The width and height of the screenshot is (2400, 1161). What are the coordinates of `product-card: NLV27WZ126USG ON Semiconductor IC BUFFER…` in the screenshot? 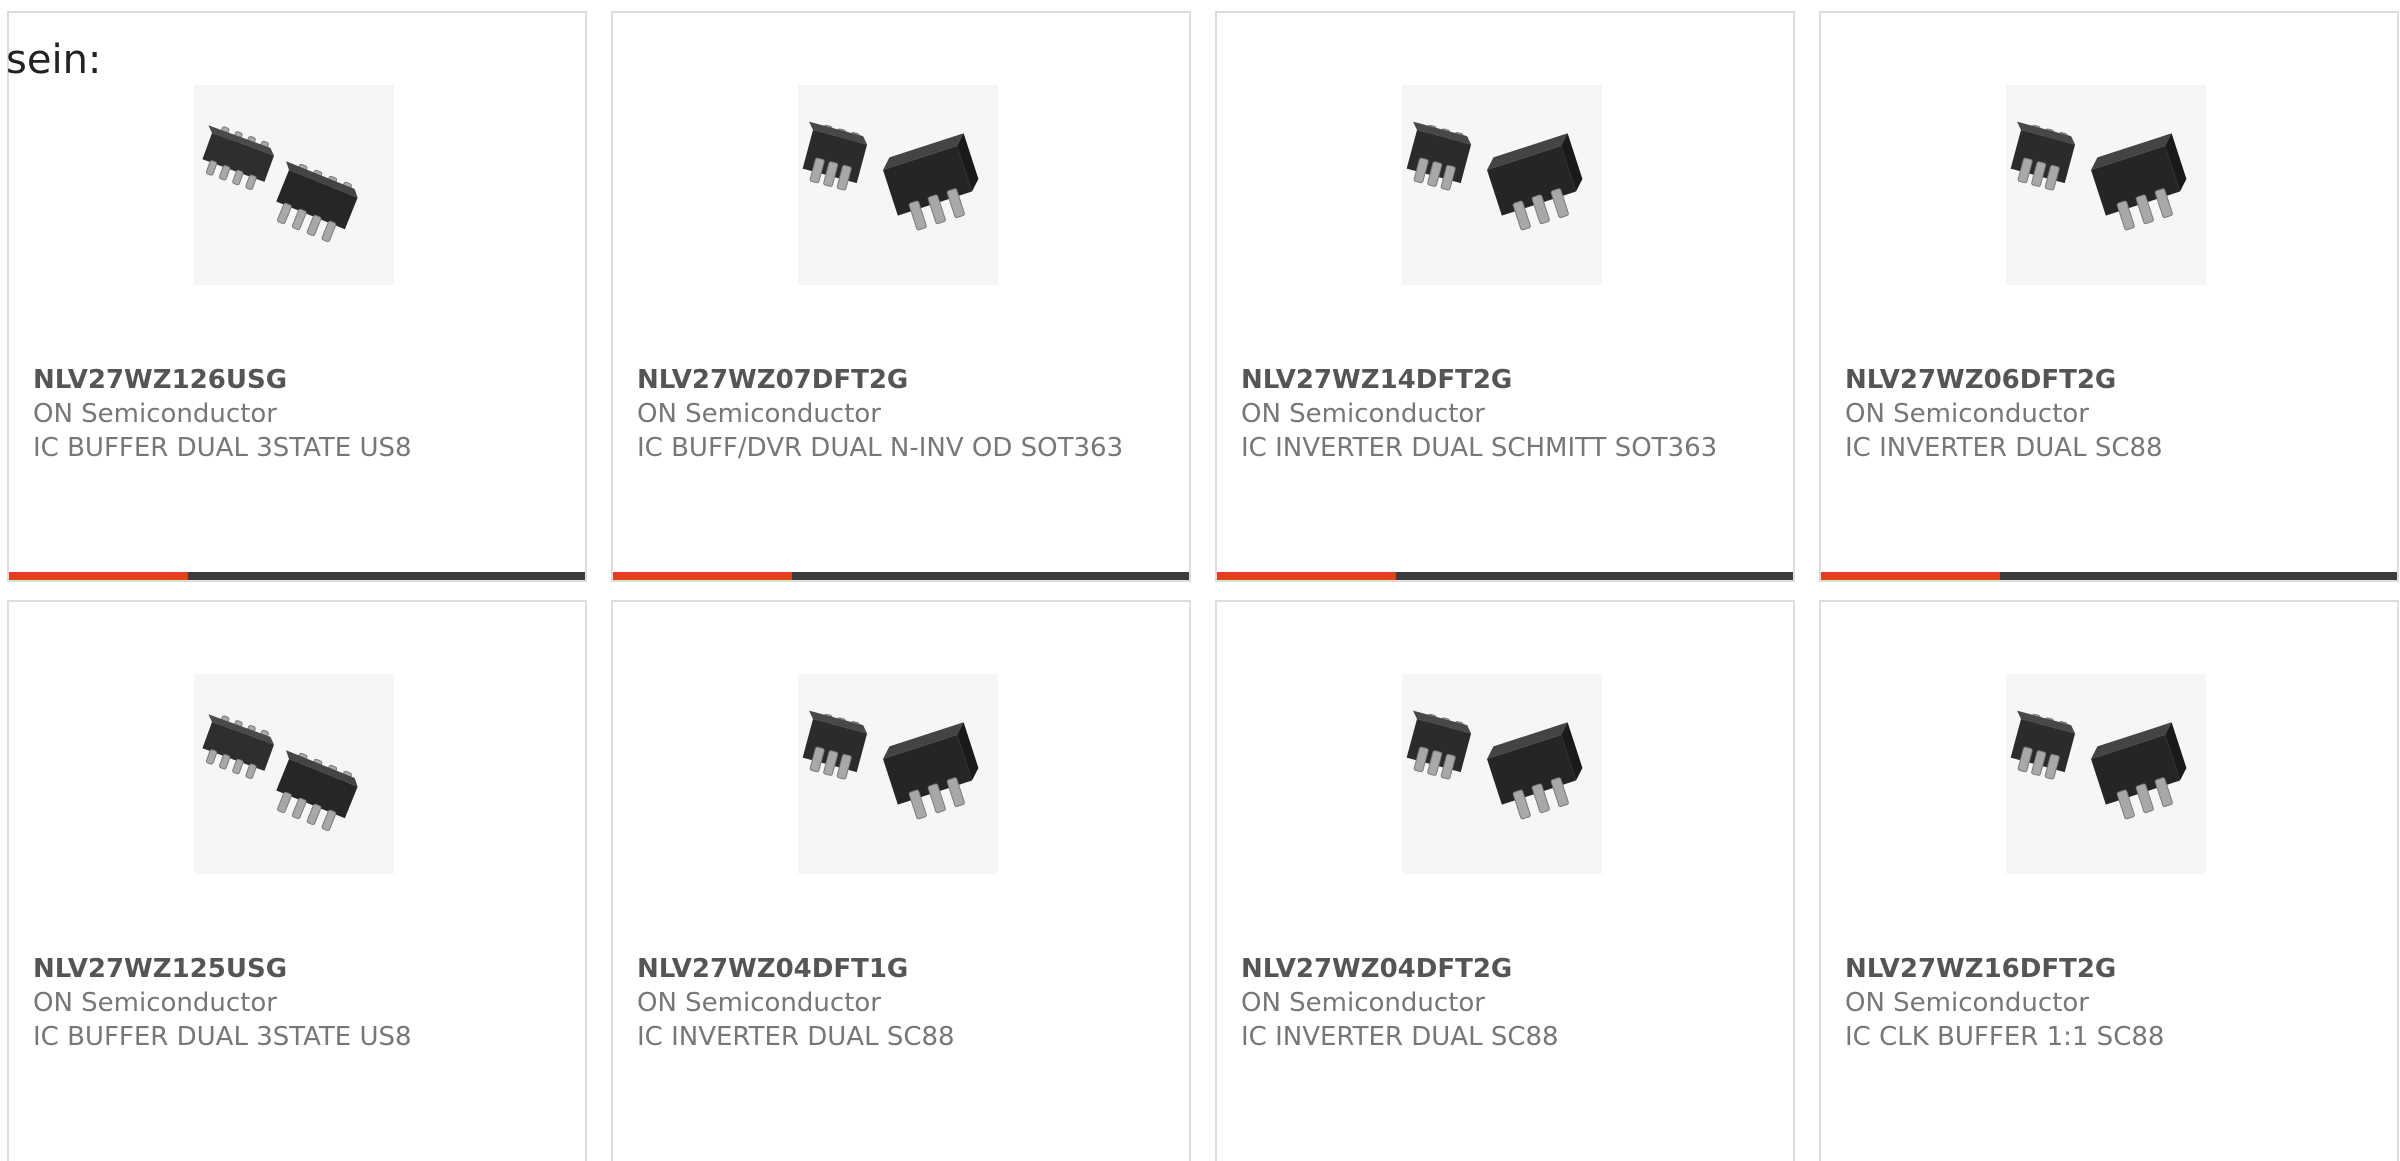 It's located at (297, 296).